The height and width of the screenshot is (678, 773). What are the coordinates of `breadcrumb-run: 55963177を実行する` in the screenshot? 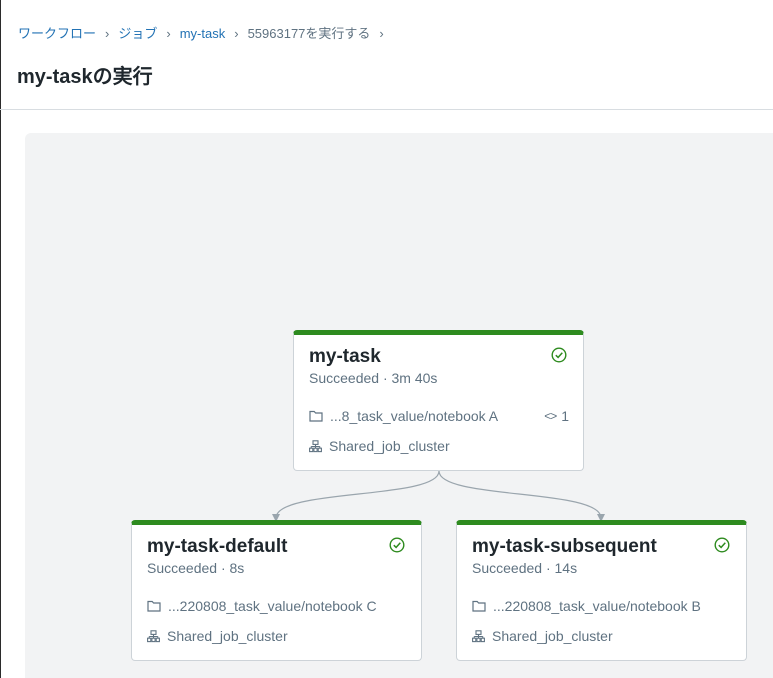 It's located at (309, 33).